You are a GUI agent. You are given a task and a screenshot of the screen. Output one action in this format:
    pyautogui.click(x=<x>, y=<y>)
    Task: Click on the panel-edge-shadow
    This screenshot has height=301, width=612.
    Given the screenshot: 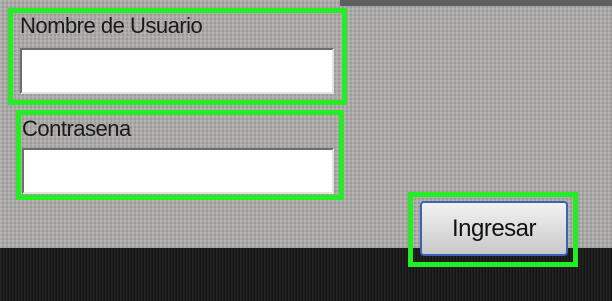 What is the action you would take?
    pyautogui.click(x=476, y=3)
    